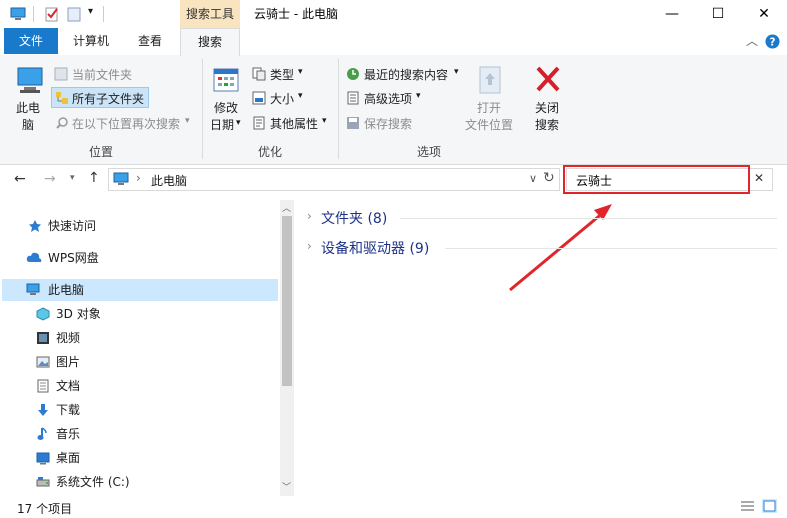 This screenshot has height=518, width=787. I want to click on section-folders: 文件夹 (8), so click(354, 218).